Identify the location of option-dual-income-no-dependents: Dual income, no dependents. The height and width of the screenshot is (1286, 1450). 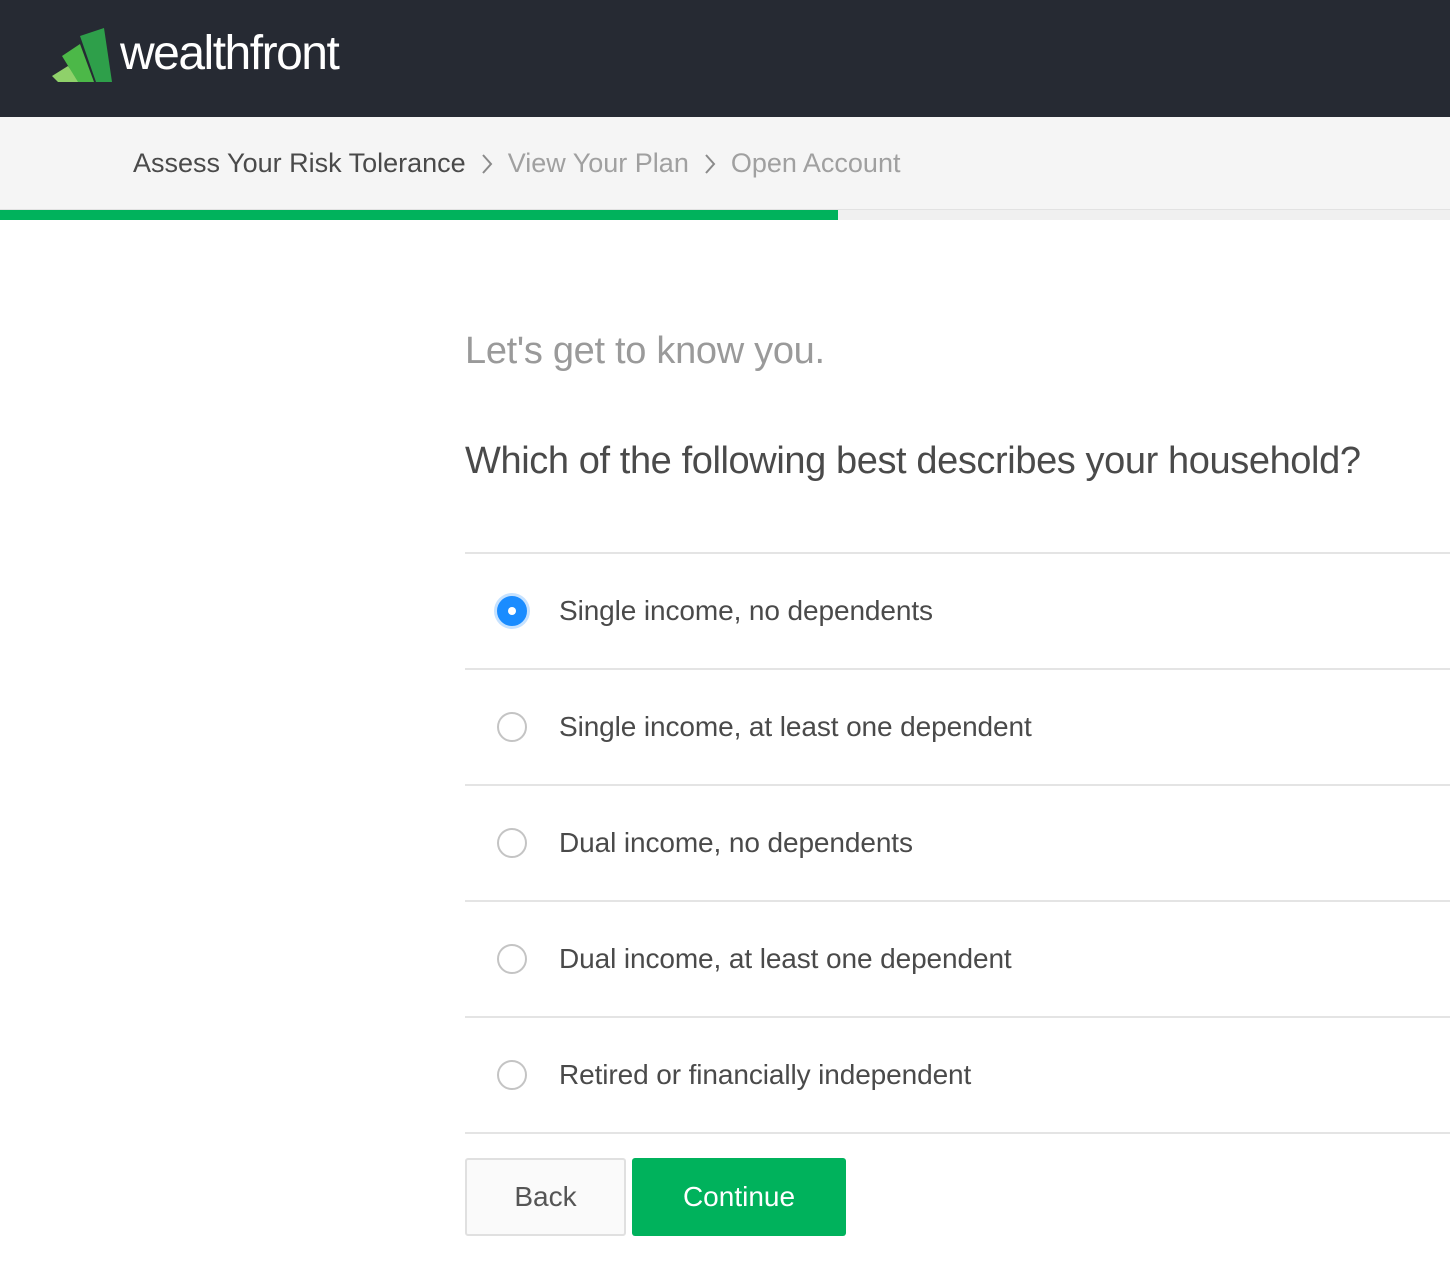
(957, 844).